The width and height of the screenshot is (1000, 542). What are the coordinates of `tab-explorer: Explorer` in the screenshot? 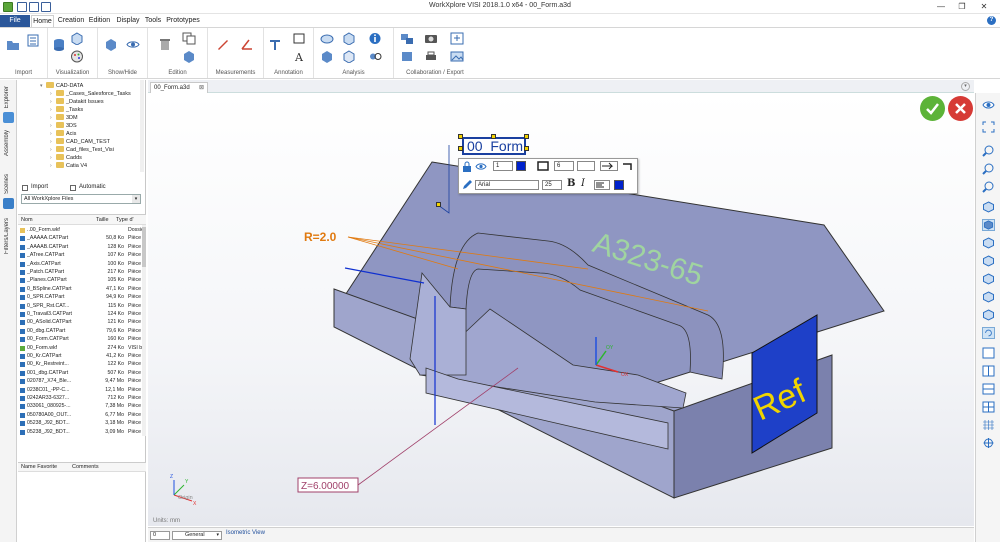 It's located at (8, 104).